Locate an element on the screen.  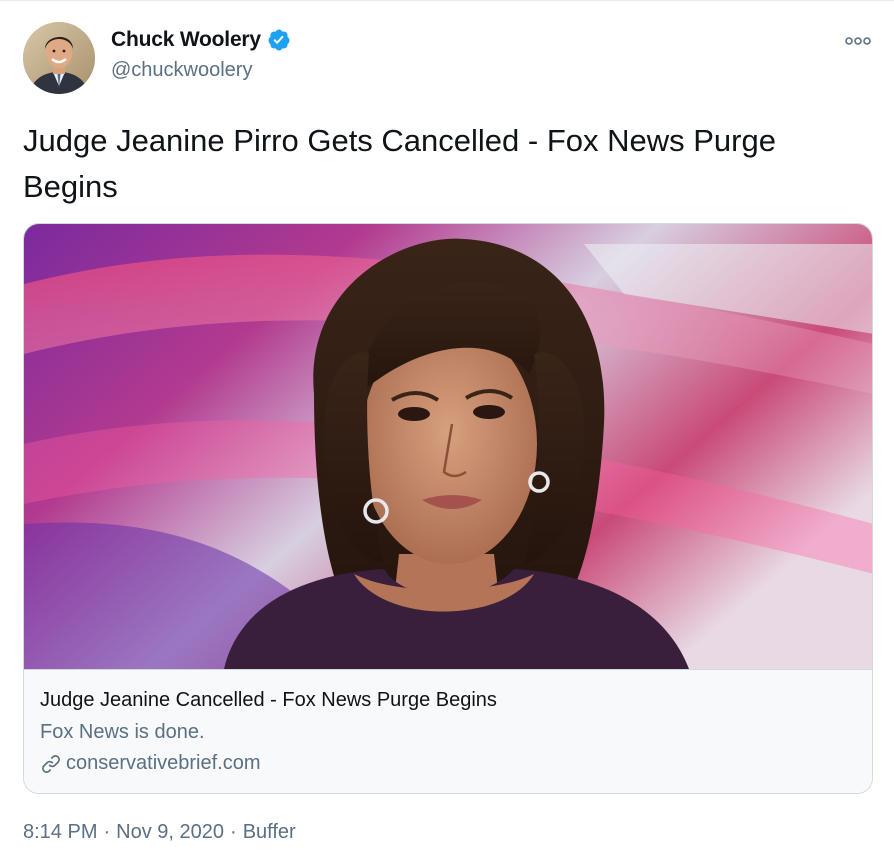
card-description: Fox News is done. is located at coordinates (122, 732).